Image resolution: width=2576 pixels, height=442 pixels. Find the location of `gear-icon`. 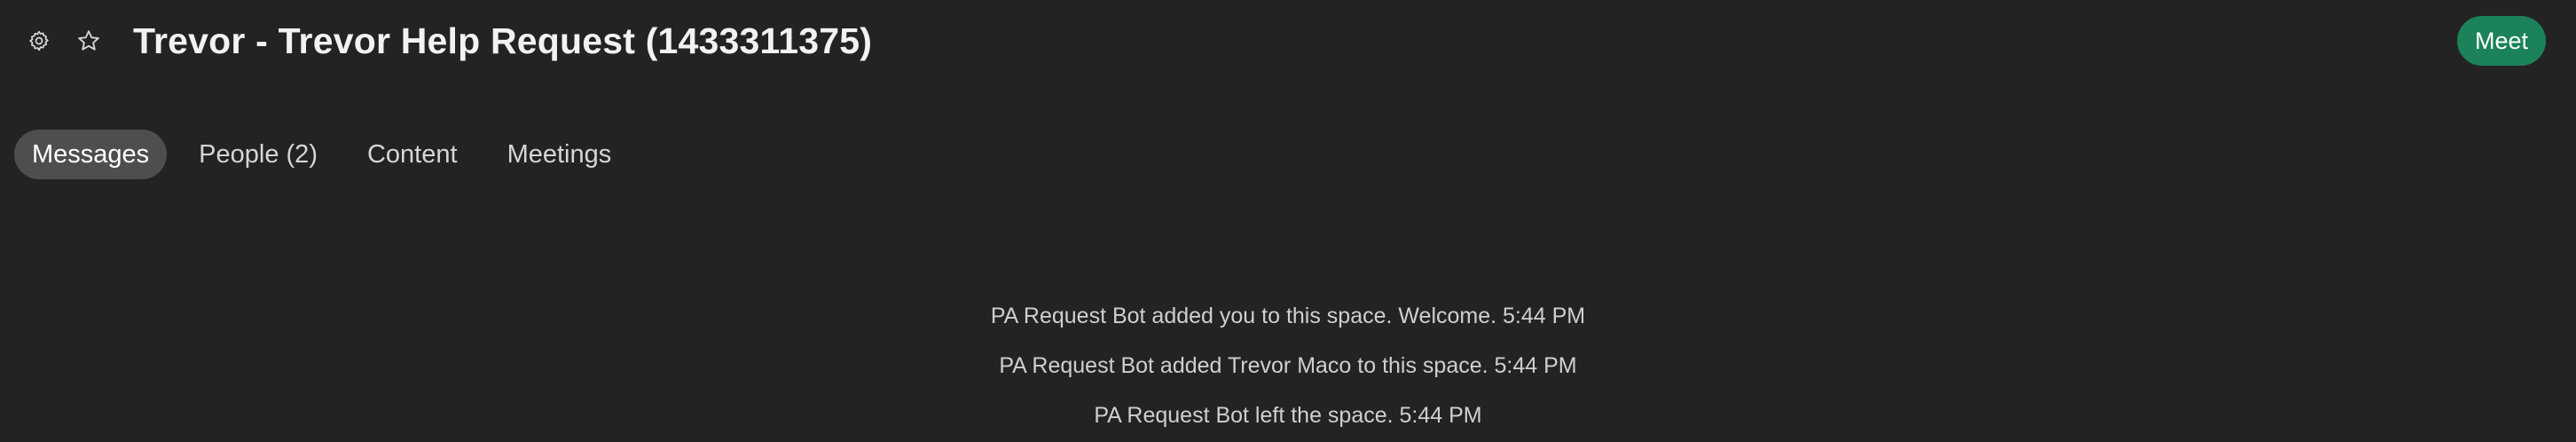

gear-icon is located at coordinates (39, 41).